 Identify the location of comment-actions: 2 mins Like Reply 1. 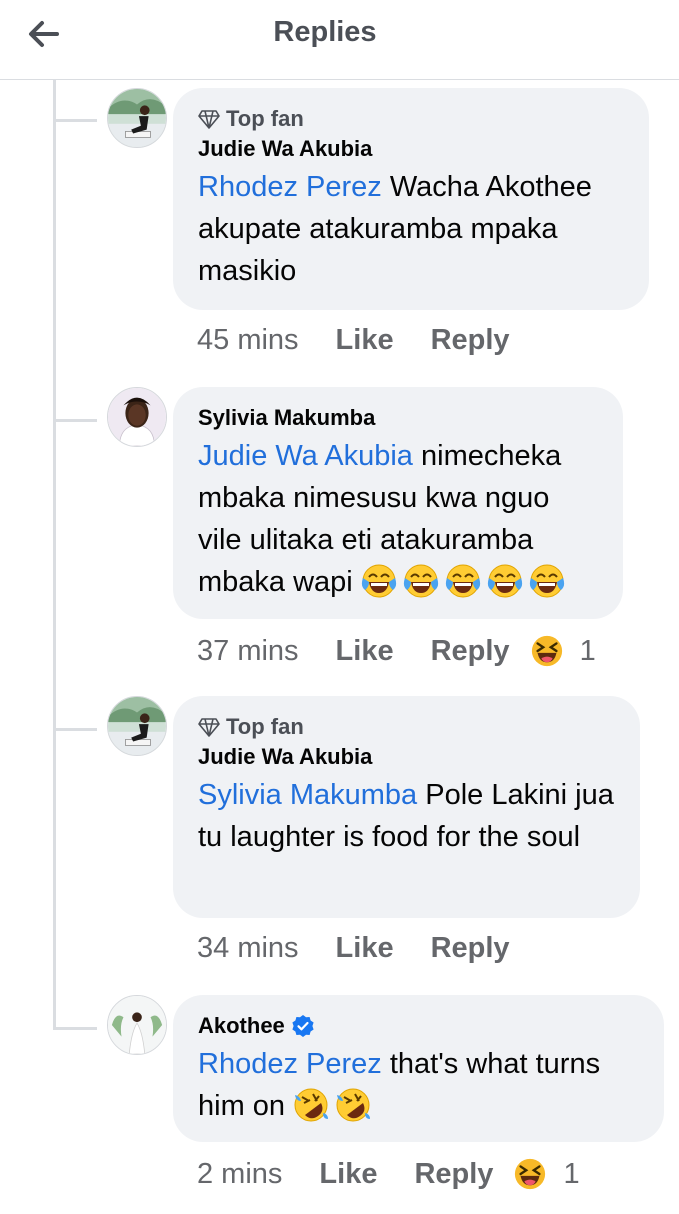
(388, 1174).